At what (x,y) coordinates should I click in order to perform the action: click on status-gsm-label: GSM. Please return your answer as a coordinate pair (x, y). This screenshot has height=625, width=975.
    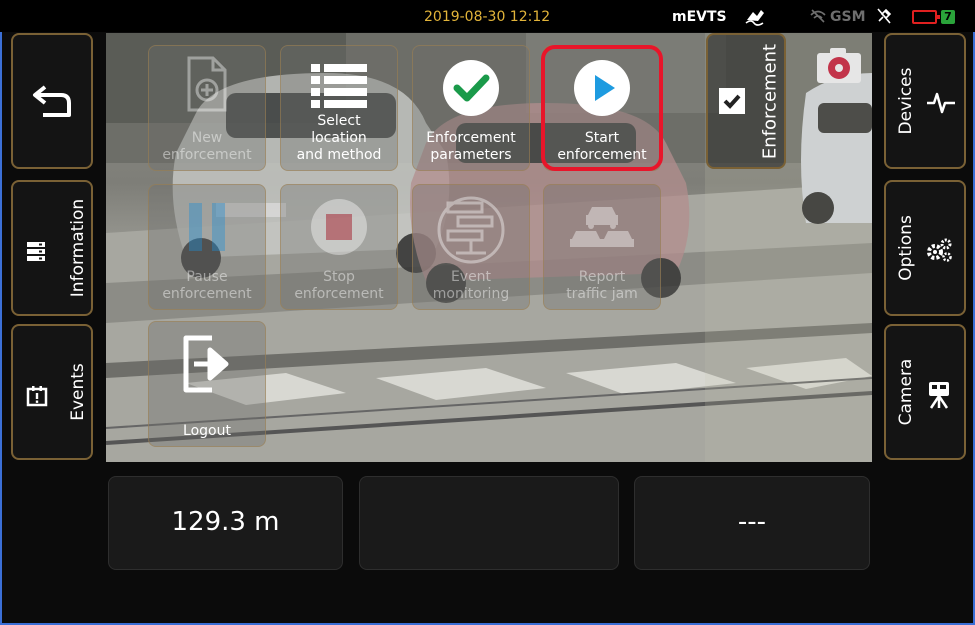
    Looking at the image, I should click on (848, 17).